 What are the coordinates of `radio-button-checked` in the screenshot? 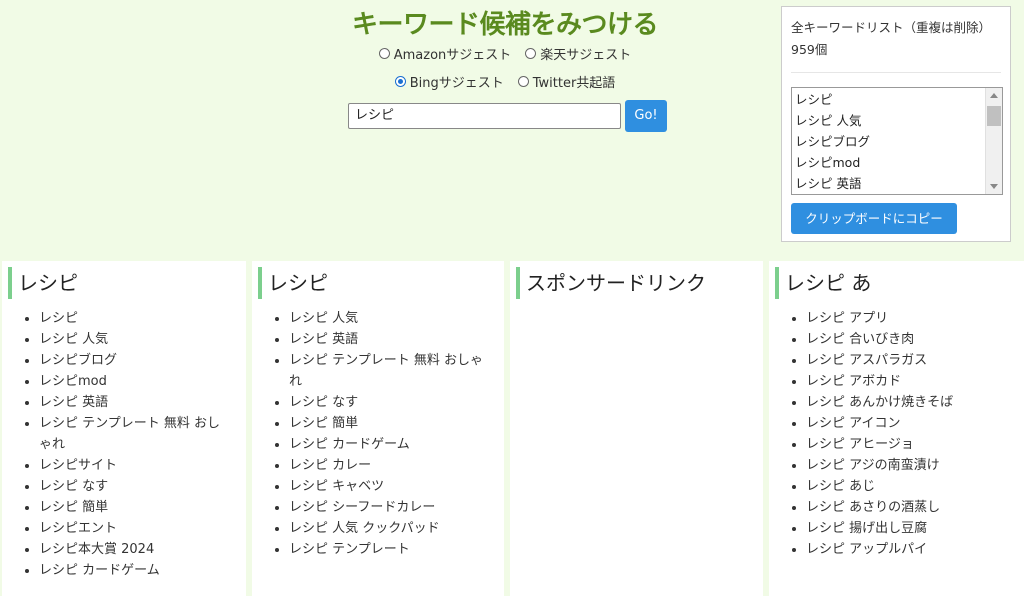 It's located at (400, 81).